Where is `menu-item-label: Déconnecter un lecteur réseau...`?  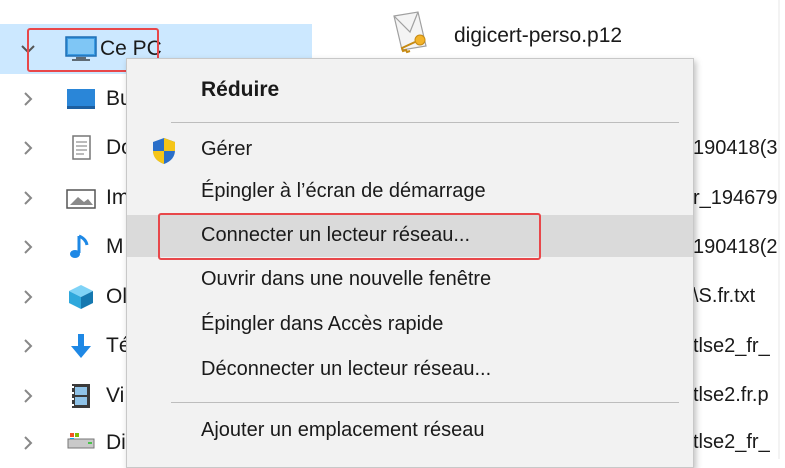 menu-item-label: Déconnecter un lecteur réseau... is located at coordinates (346, 369).